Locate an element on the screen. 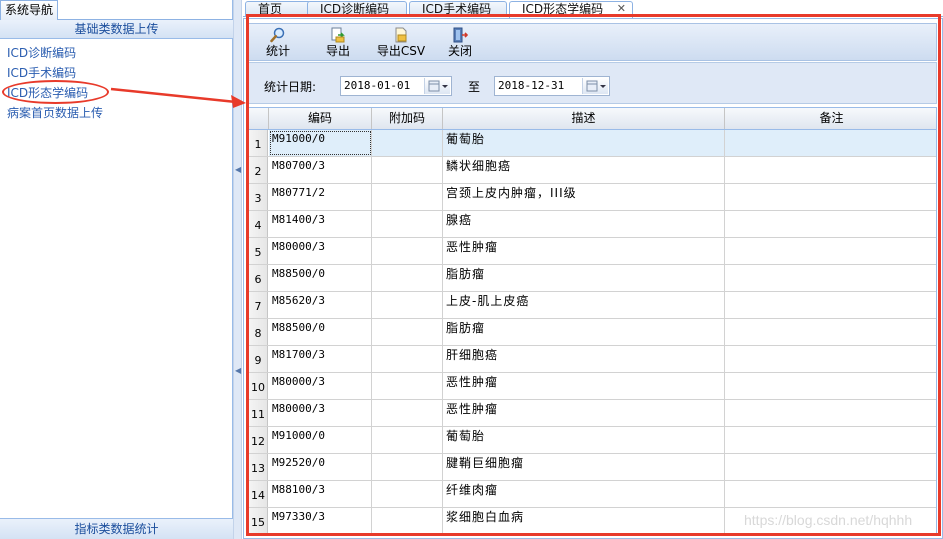 Image resolution: width=943 pixels, height=539 pixels. export-csv-button: 导出CSV is located at coordinates (401, 43).